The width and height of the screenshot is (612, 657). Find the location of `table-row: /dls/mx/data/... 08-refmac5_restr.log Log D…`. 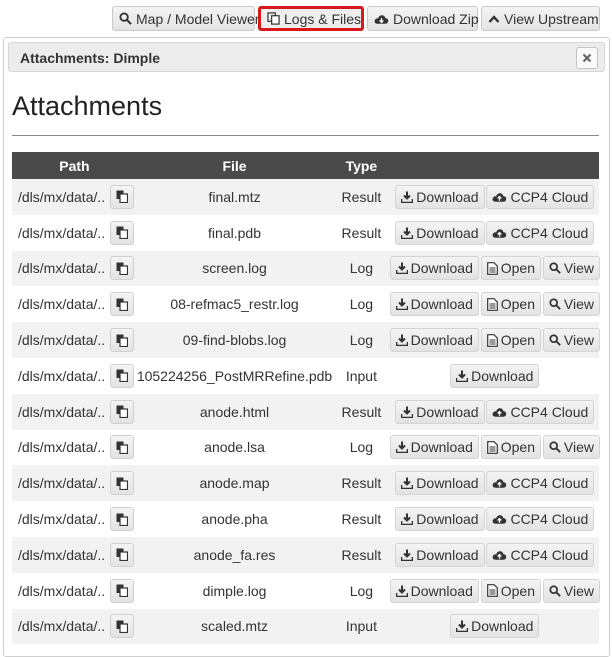

table-row: /dls/mx/data/... 08-refmac5_restr.log Log D… is located at coordinates (306, 304).